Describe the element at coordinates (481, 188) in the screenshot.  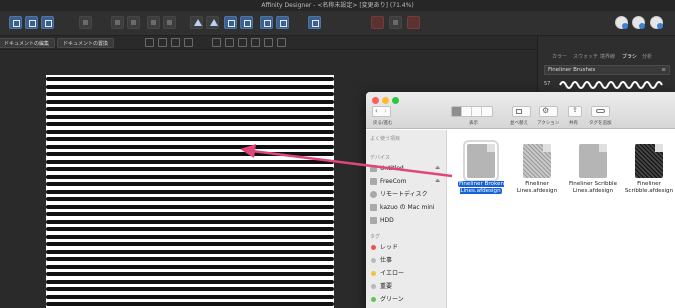
I see `file-name-selected: Fineliner Broken Lines.afdesign` at that location.